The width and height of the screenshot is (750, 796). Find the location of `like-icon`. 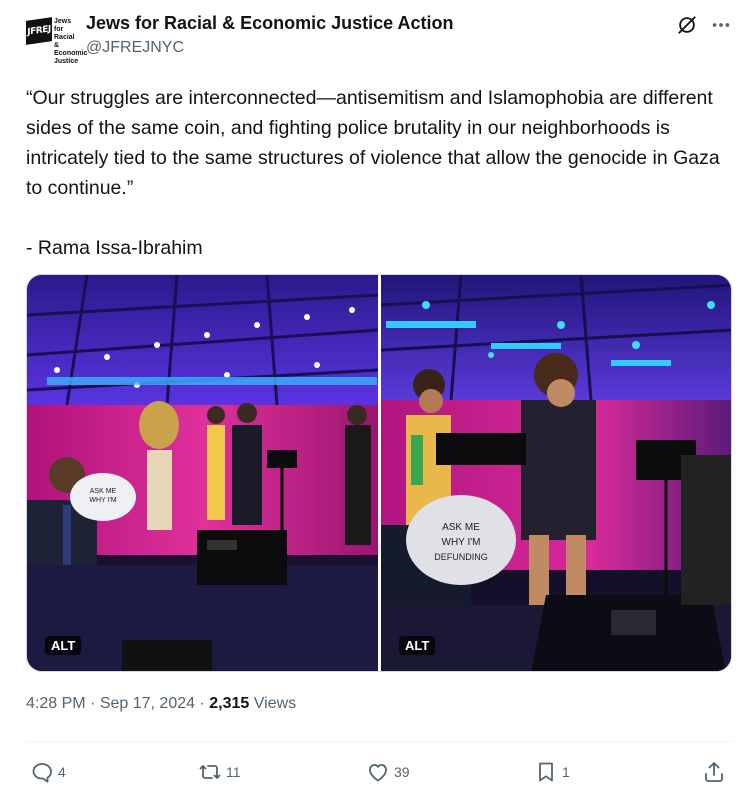

like-icon is located at coordinates (378, 773).